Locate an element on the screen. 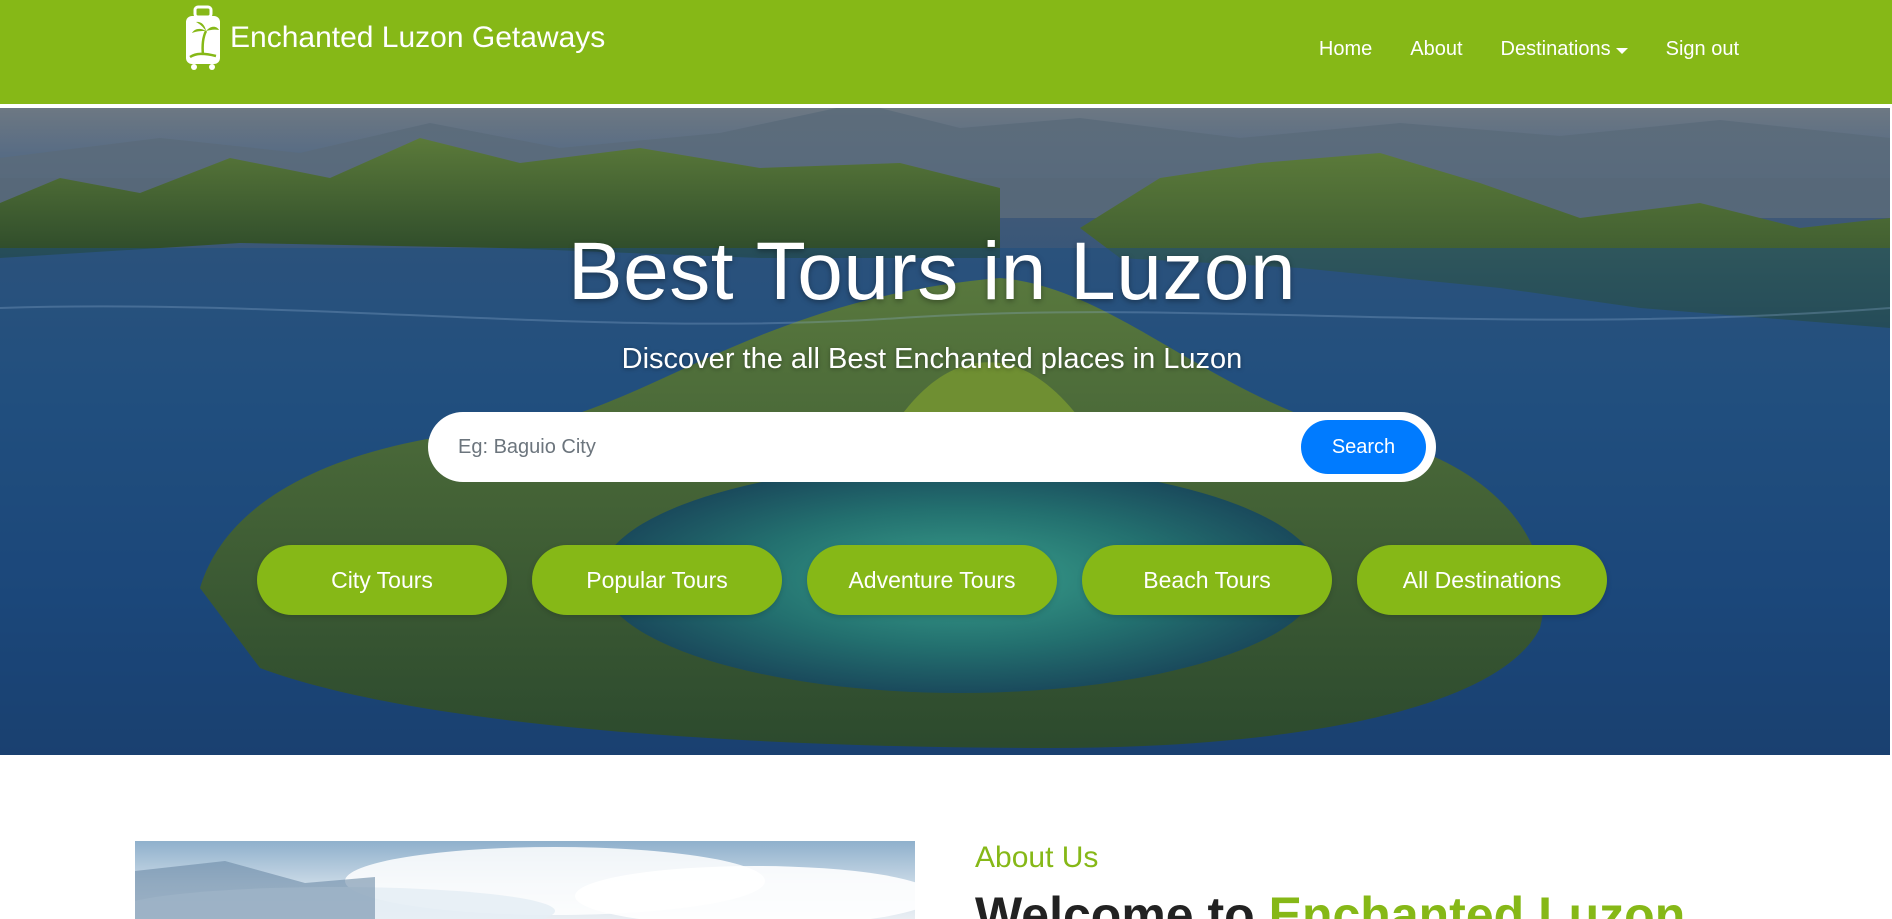  search-button: Search is located at coordinates (1363, 447).